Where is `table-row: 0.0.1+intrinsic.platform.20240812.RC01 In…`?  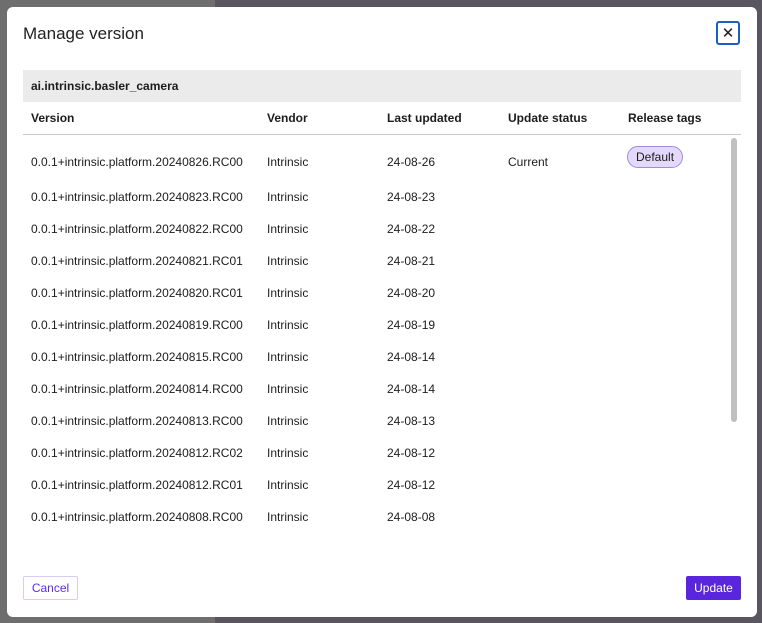 table-row: 0.0.1+intrinsic.platform.20240812.RC01 In… is located at coordinates (373, 485).